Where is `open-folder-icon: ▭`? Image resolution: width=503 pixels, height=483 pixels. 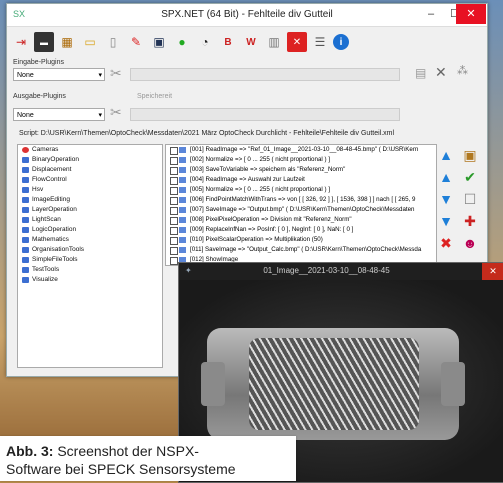 open-folder-icon: ▭ is located at coordinates (90, 42).